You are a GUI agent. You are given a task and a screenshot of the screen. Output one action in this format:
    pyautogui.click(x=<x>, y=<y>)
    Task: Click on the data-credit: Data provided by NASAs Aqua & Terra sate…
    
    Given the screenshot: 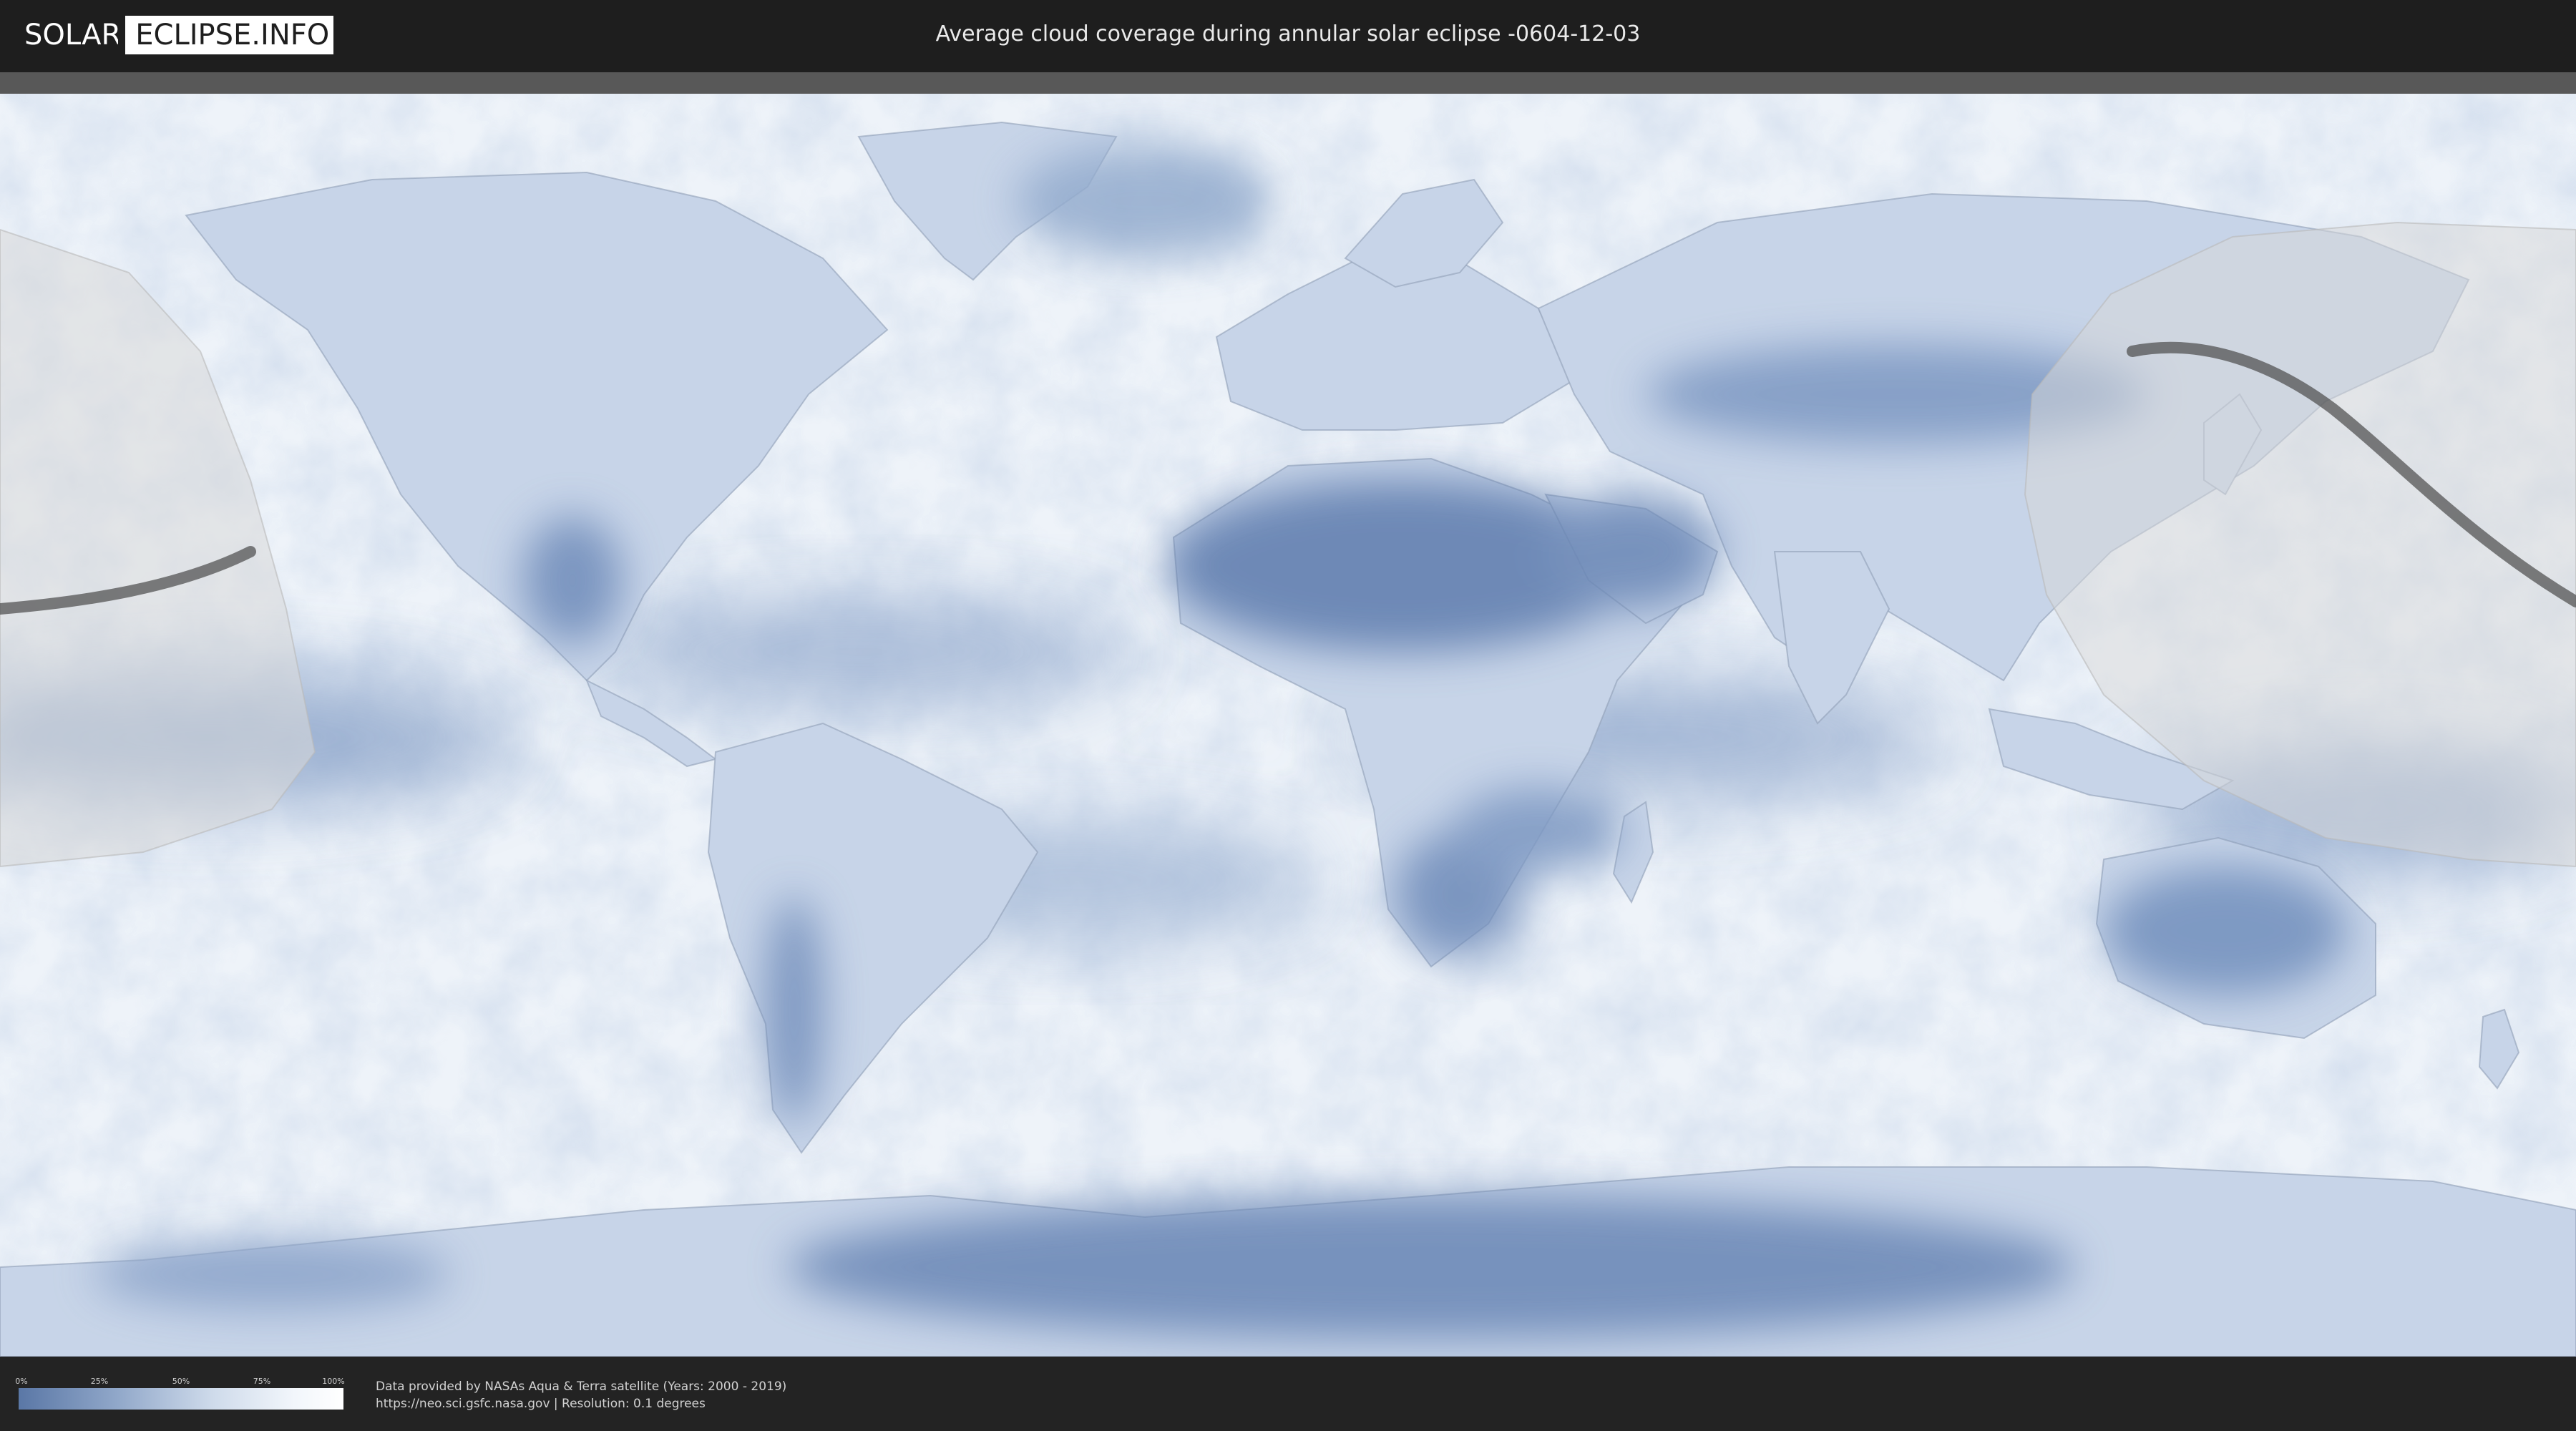 What is the action you would take?
    pyautogui.click(x=581, y=1386)
    